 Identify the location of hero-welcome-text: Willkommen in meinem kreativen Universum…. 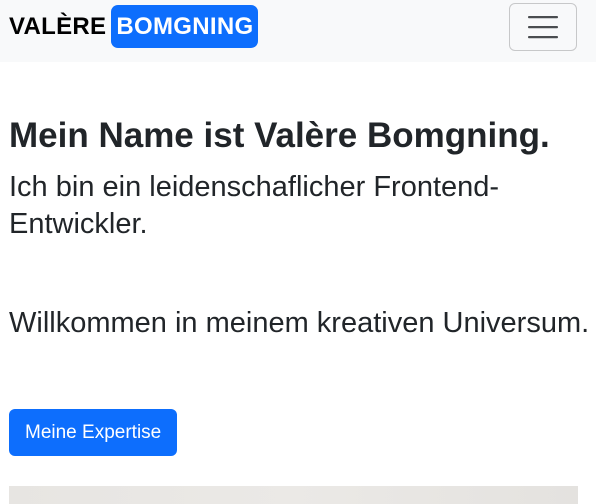
(299, 323).